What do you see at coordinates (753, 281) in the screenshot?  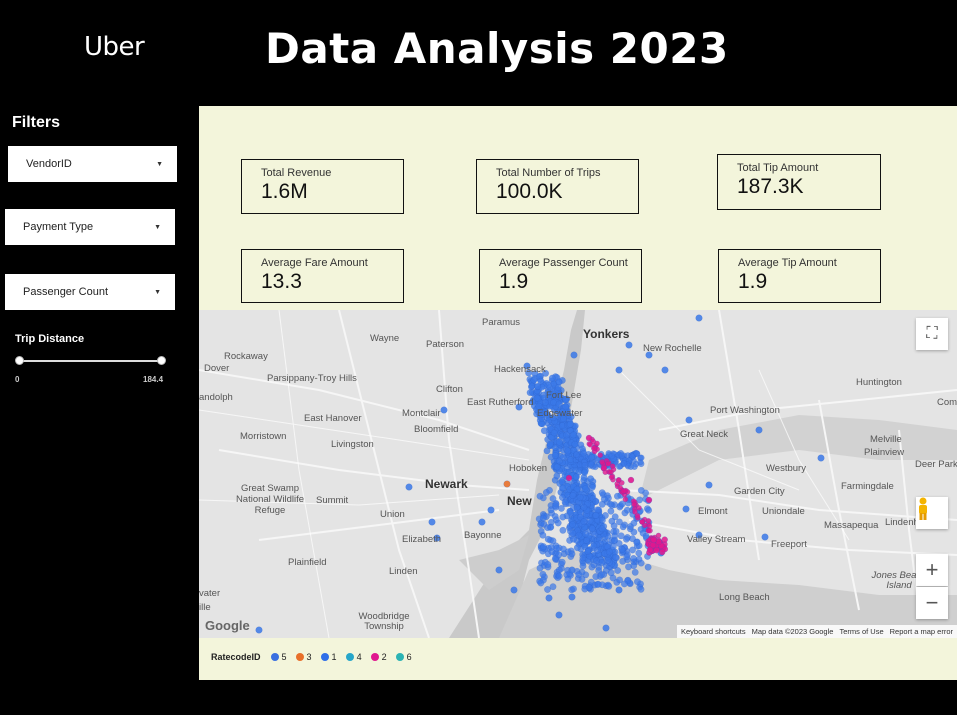 I see `kpi-value: 1.9` at bounding box center [753, 281].